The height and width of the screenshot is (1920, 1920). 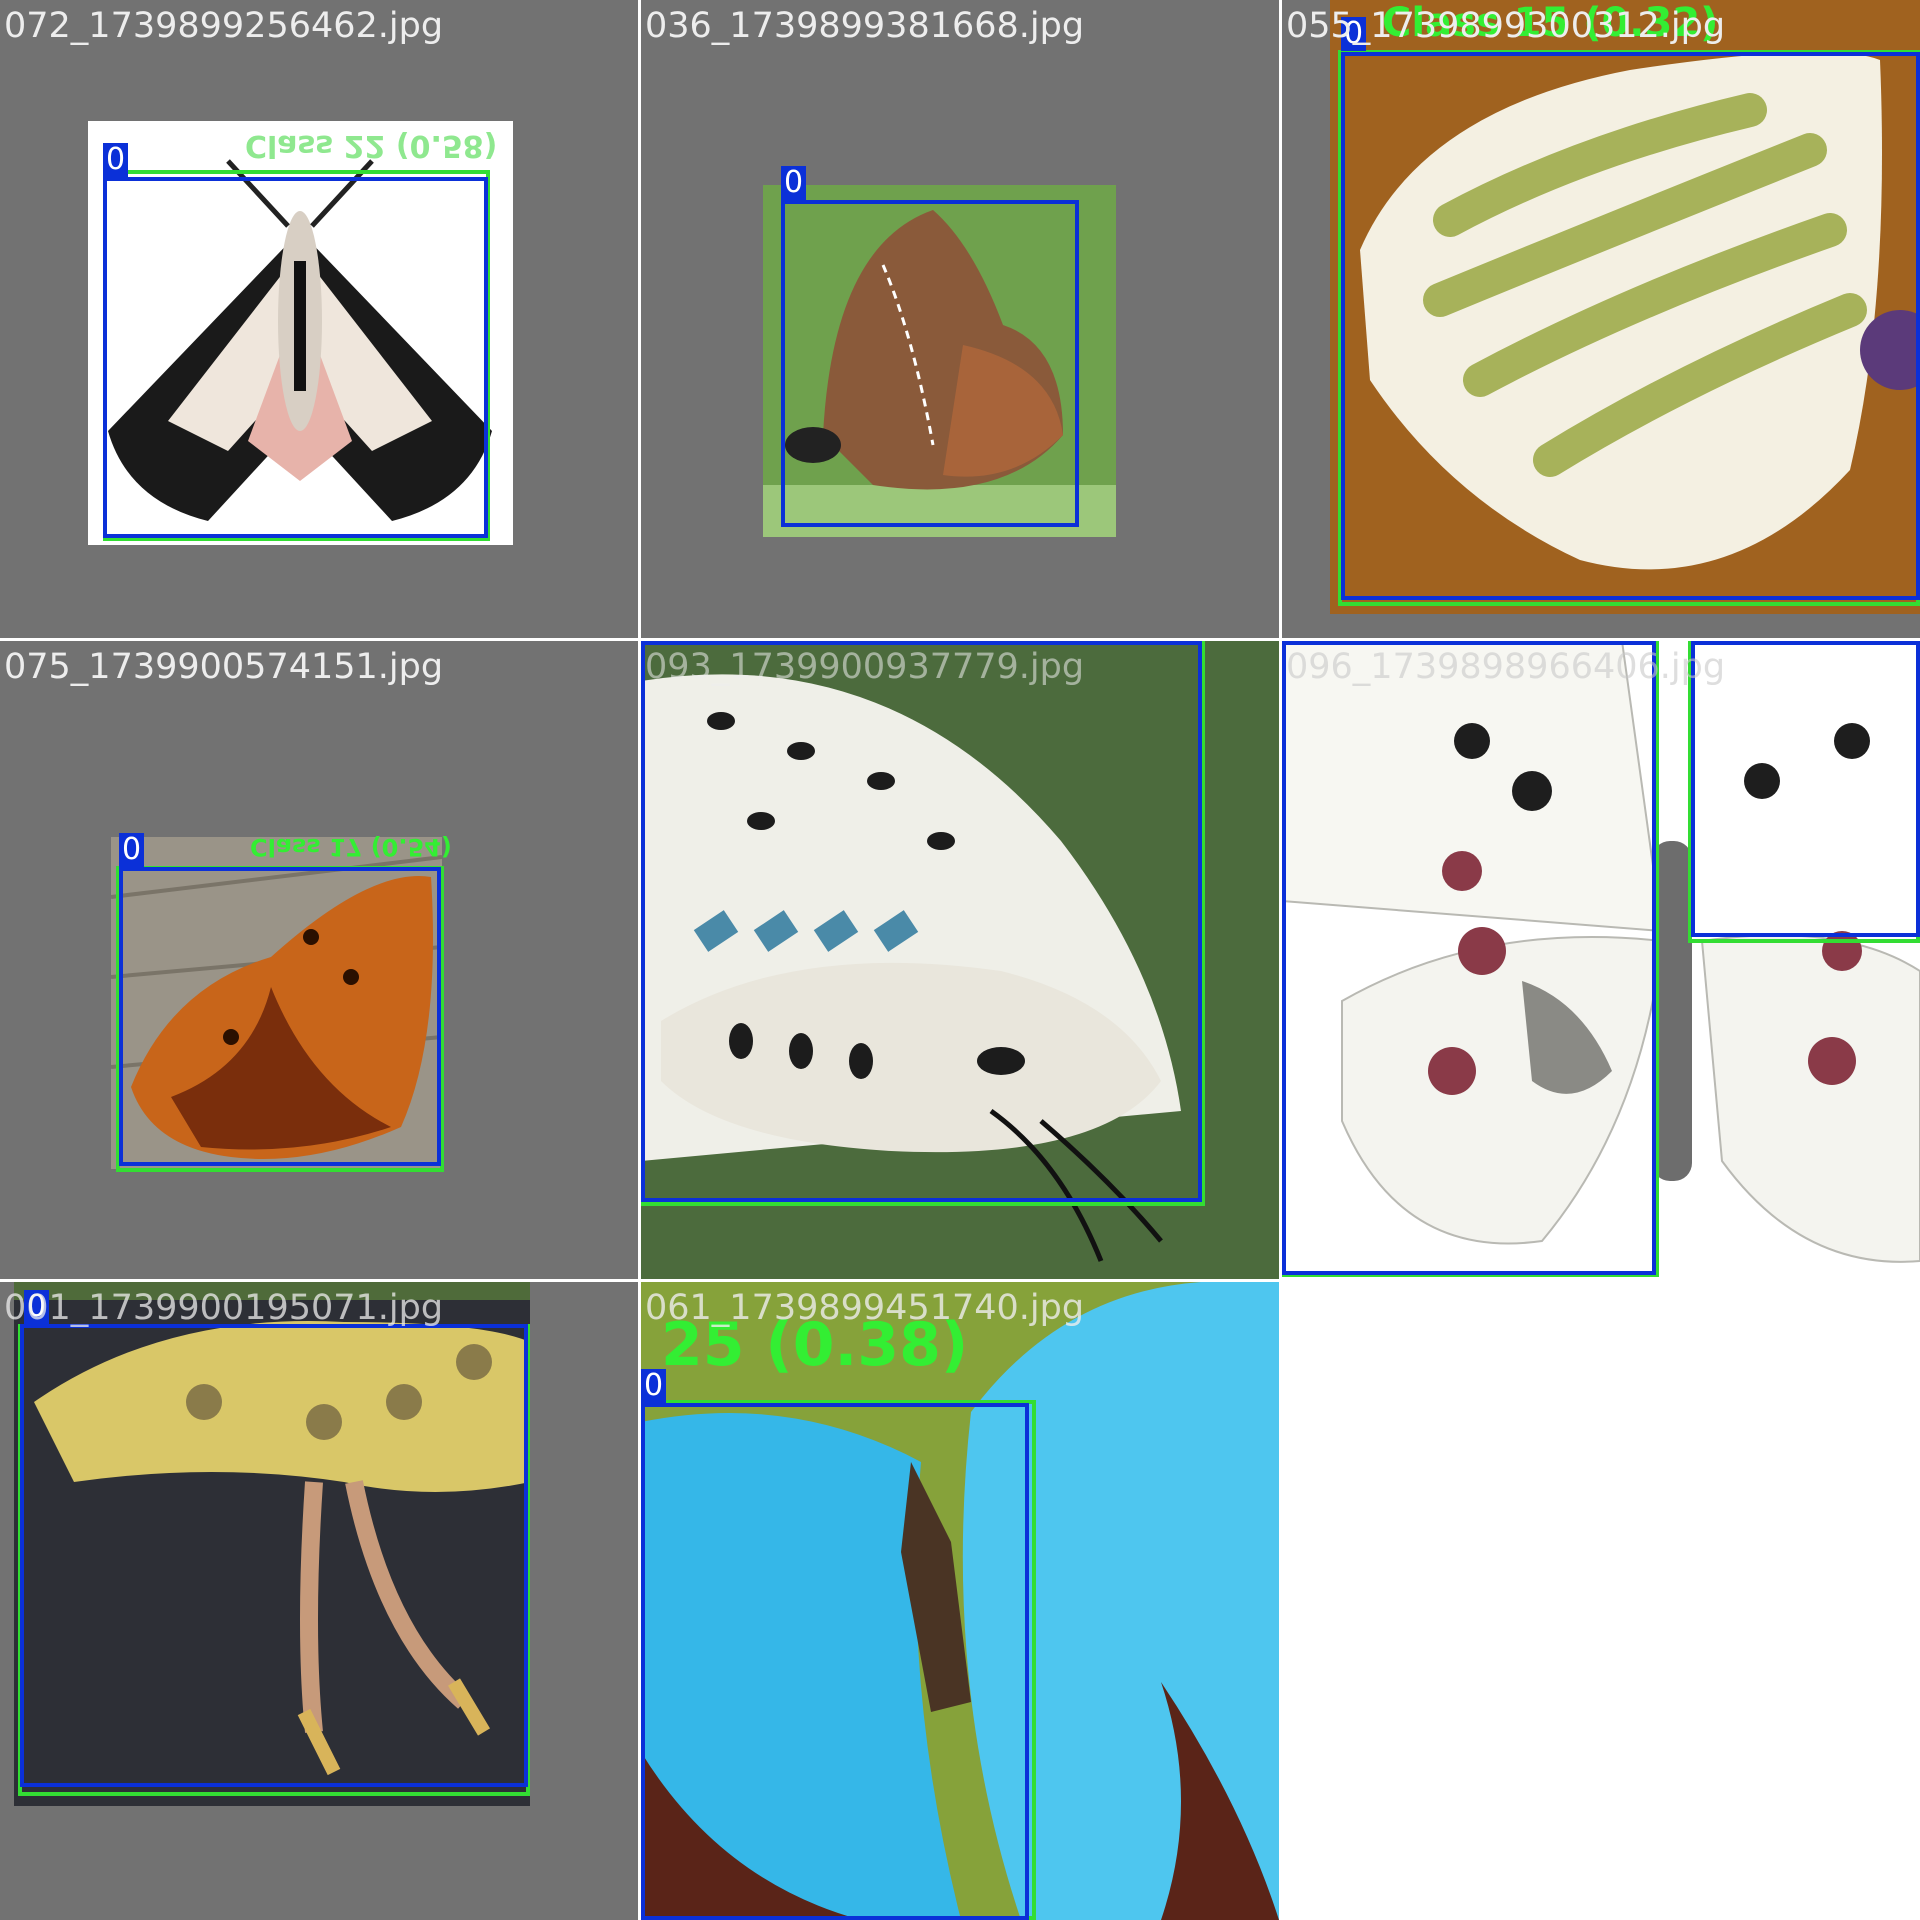 What do you see at coordinates (351, 847) in the screenshot?
I see `detection-overlay-text: Class 17 (0.54)` at bounding box center [351, 847].